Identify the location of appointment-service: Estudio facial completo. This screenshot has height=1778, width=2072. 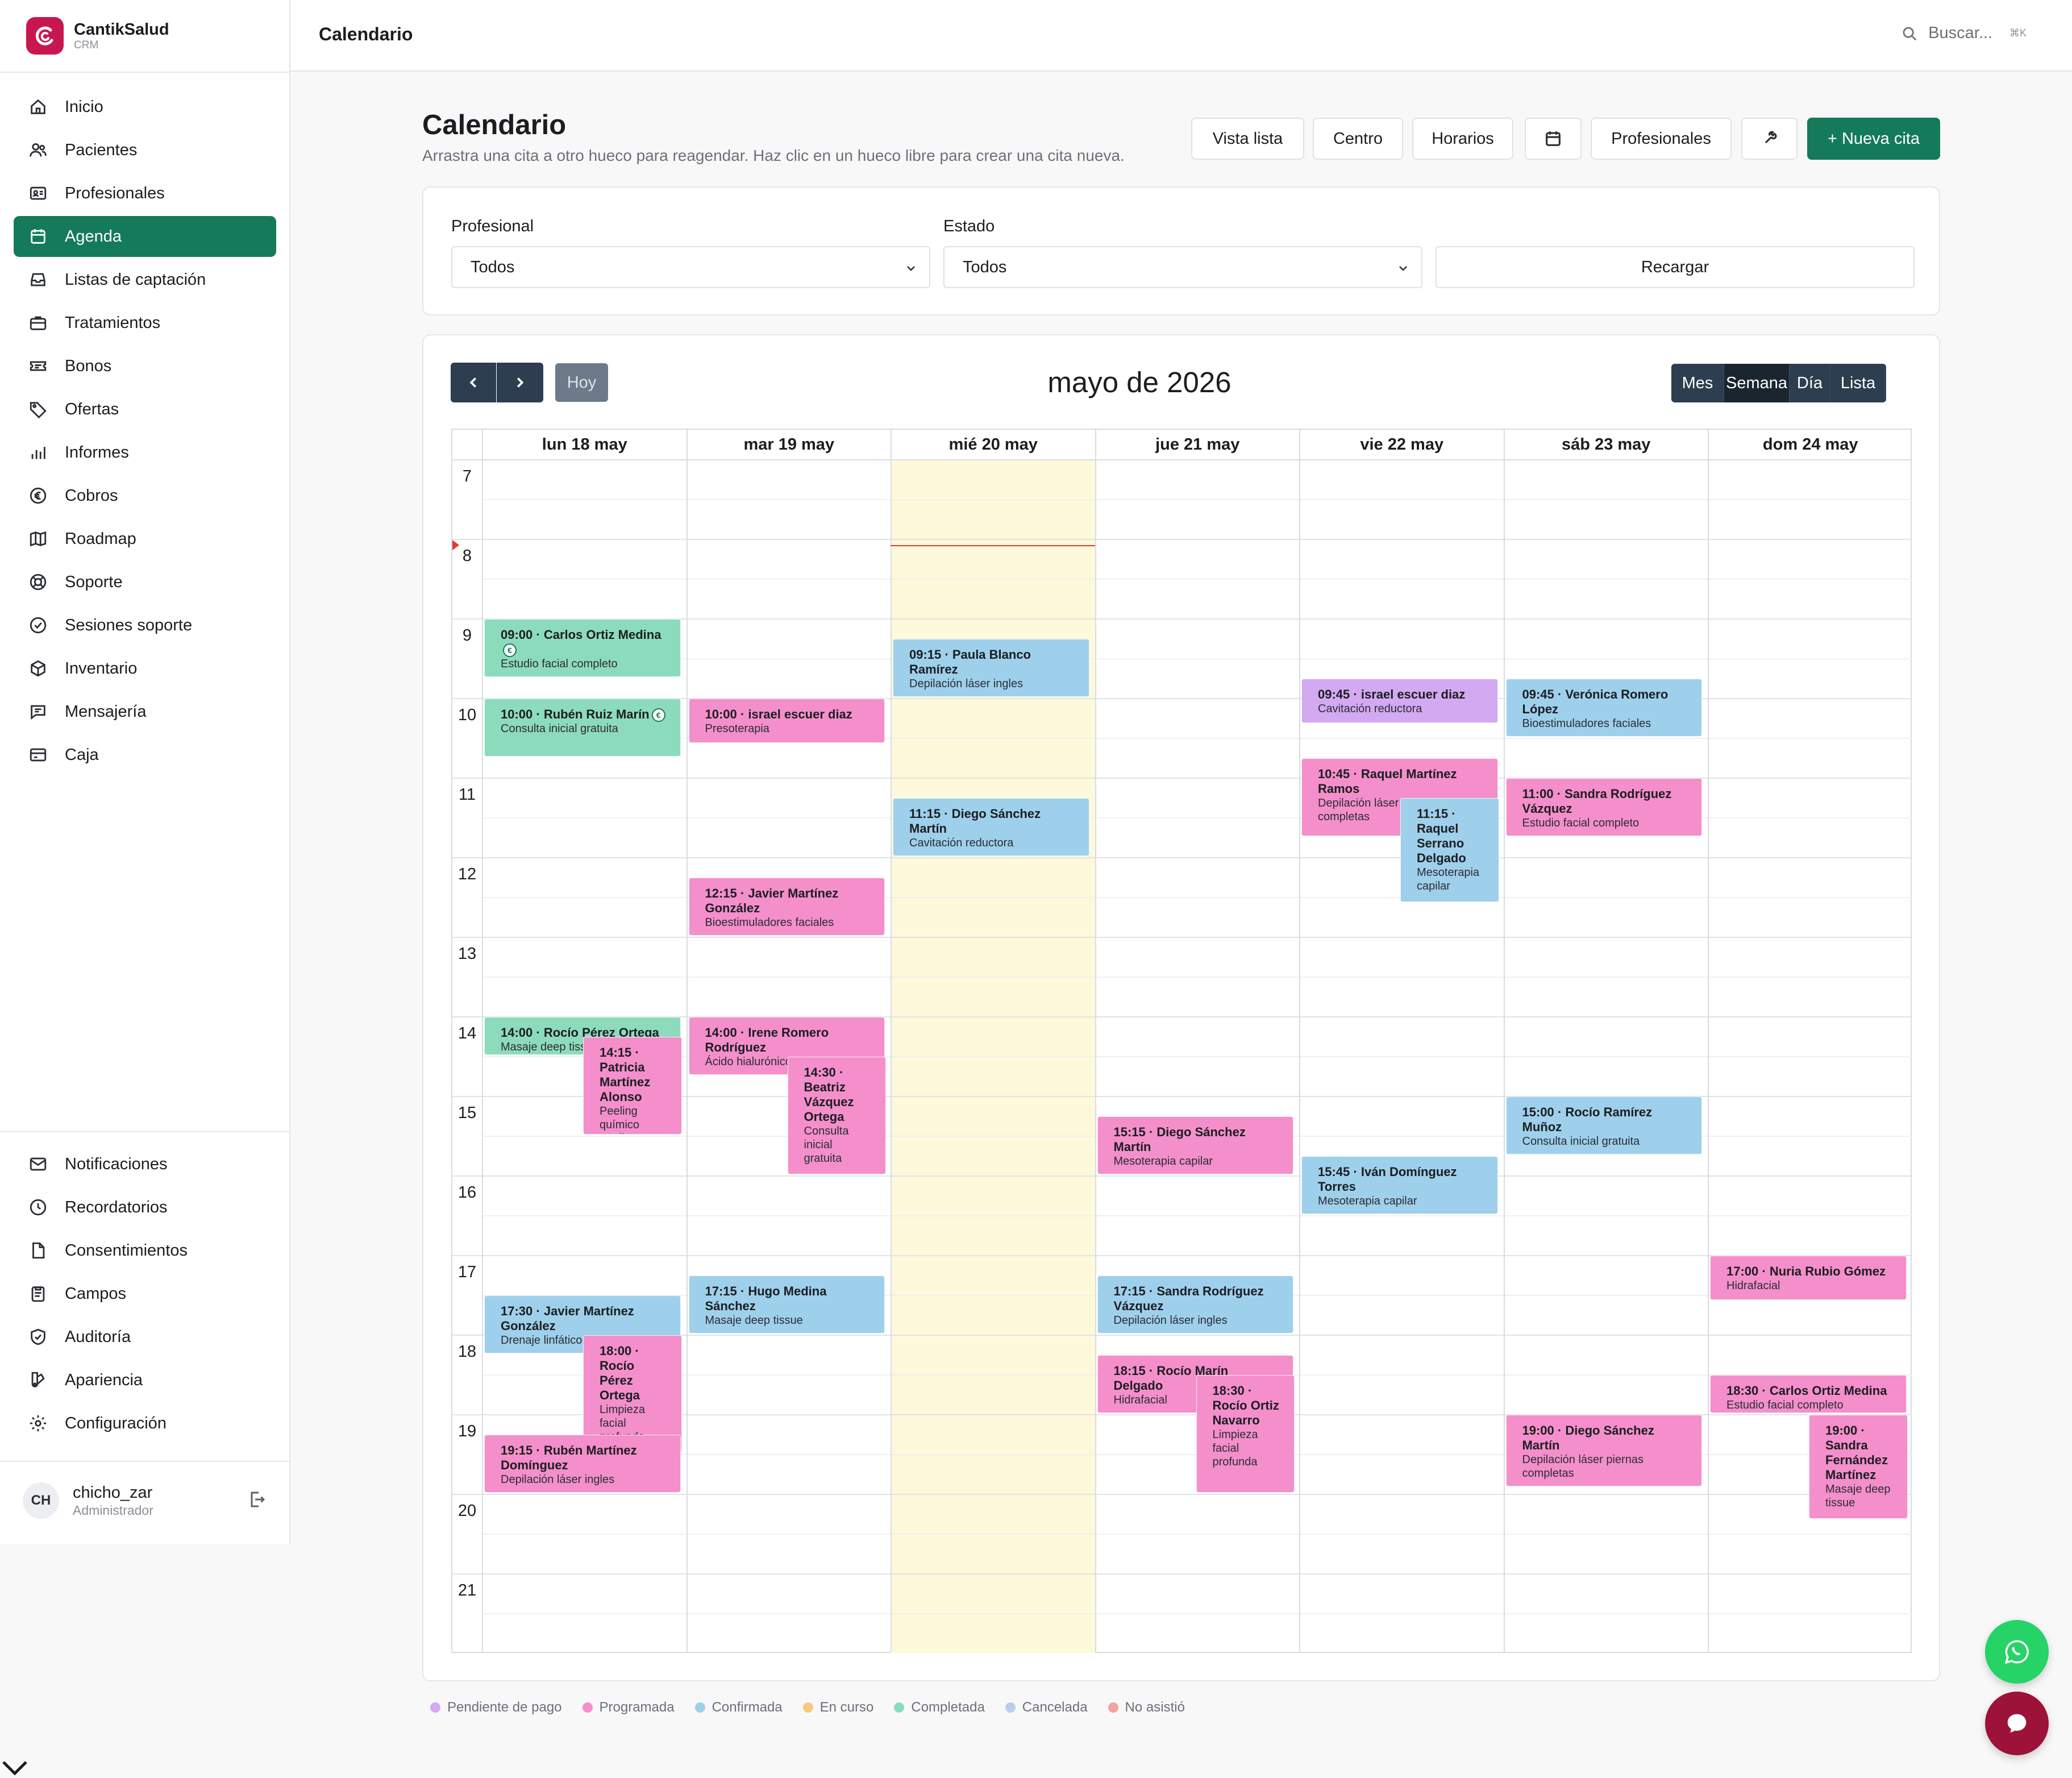
(1581, 823).